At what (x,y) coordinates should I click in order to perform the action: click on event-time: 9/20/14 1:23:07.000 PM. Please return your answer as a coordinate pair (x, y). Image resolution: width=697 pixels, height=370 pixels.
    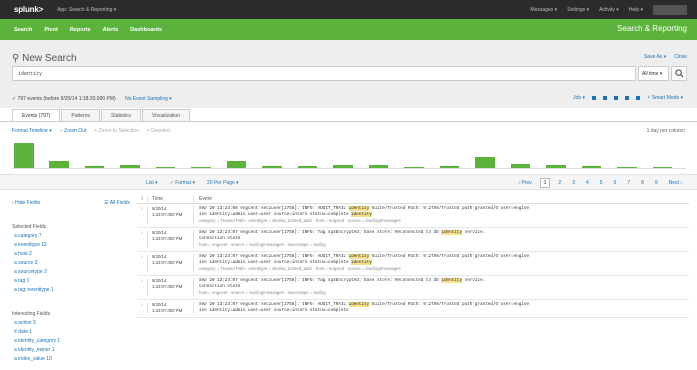
    Looking at the image, I should click on (170, 308).